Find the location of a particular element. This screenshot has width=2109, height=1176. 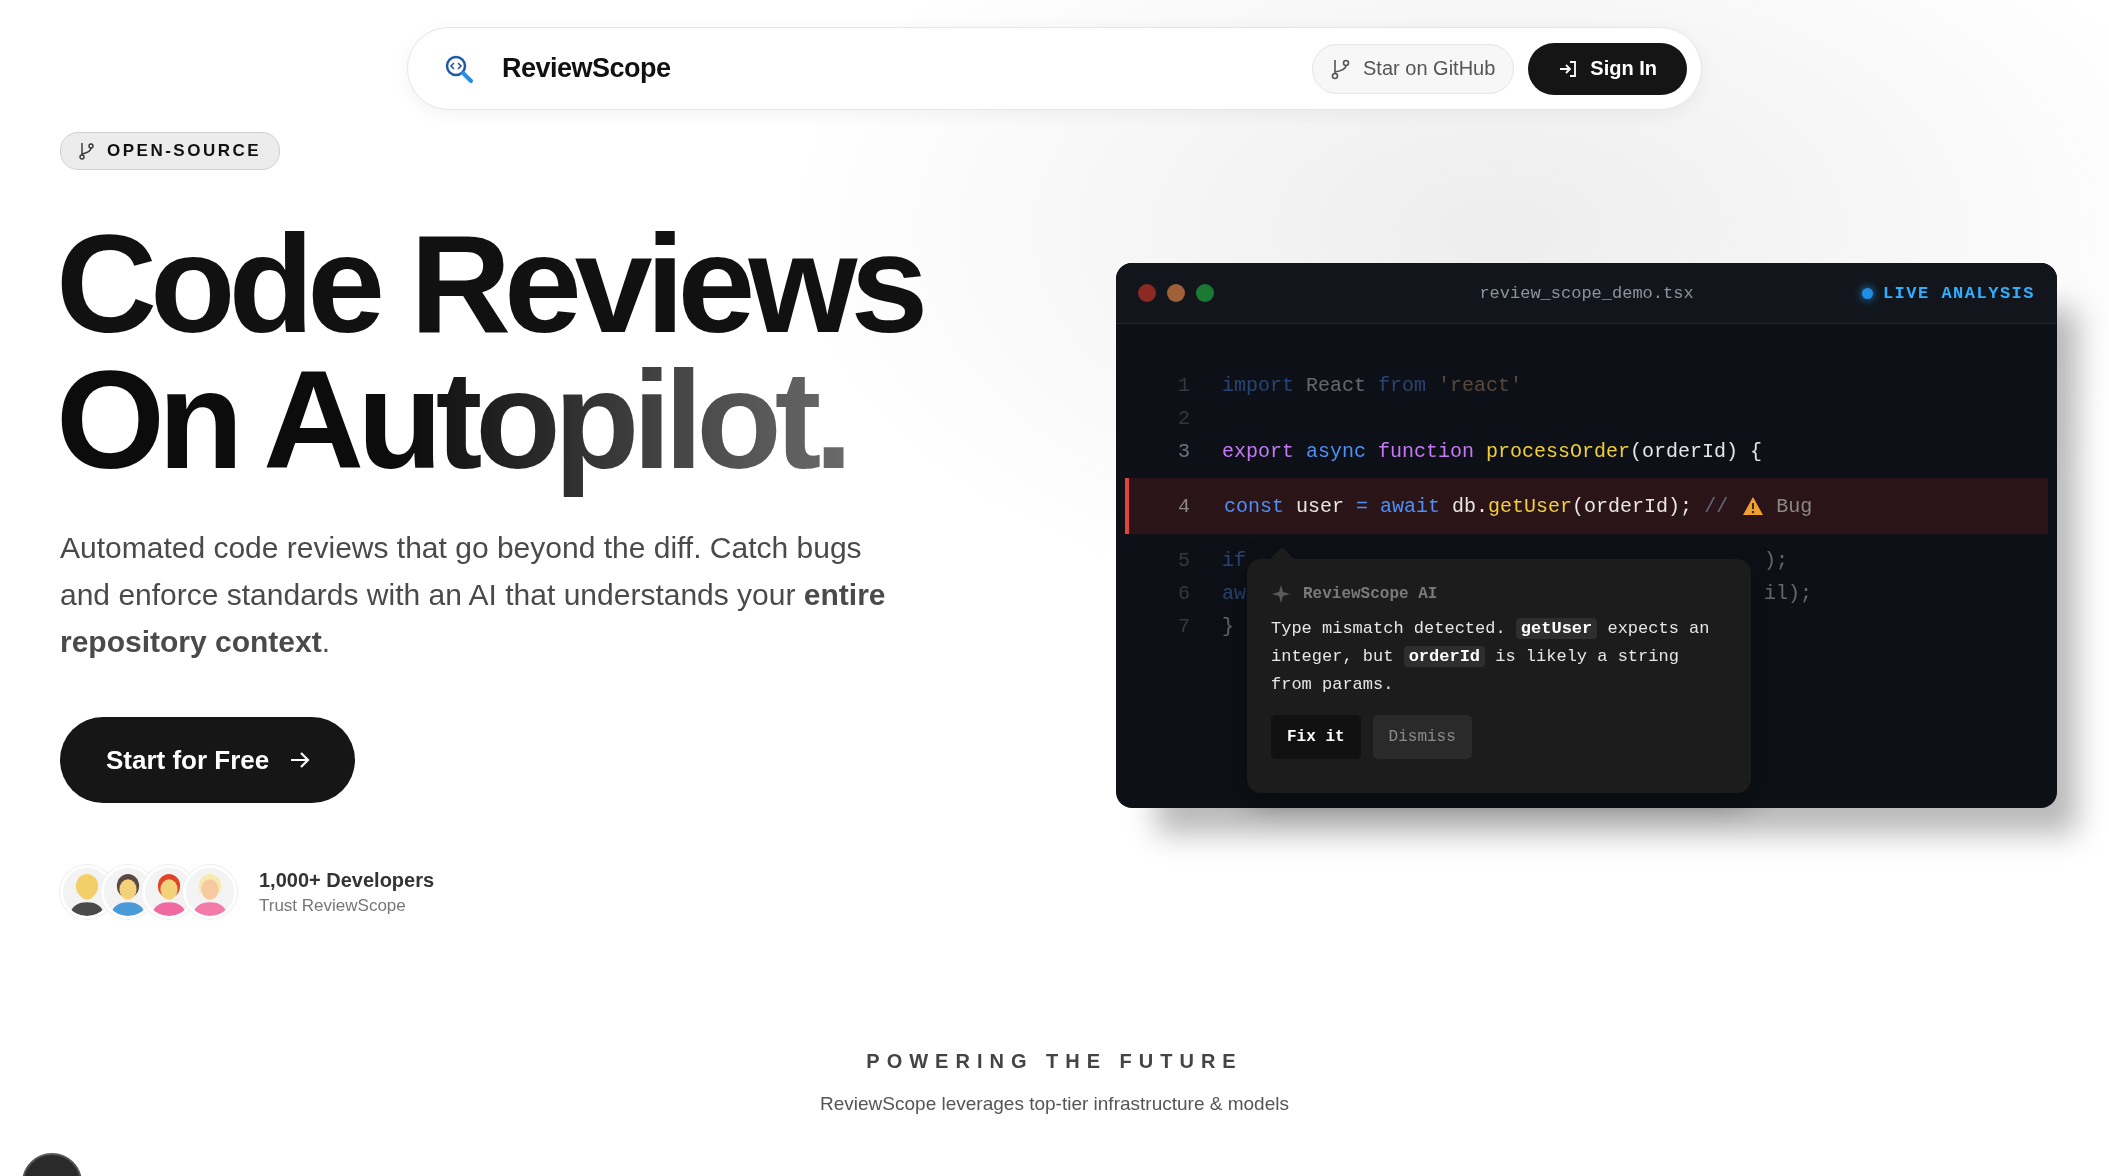

headline: Code Reviews is located at coordinates (489, 284).